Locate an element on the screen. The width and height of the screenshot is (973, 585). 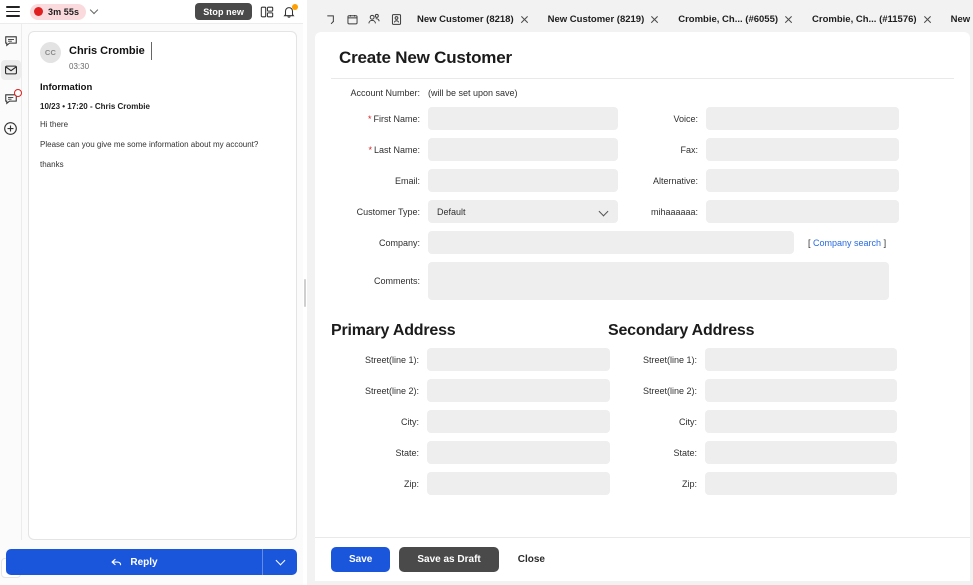
customer-type-value is located at coordinates (523, 211).